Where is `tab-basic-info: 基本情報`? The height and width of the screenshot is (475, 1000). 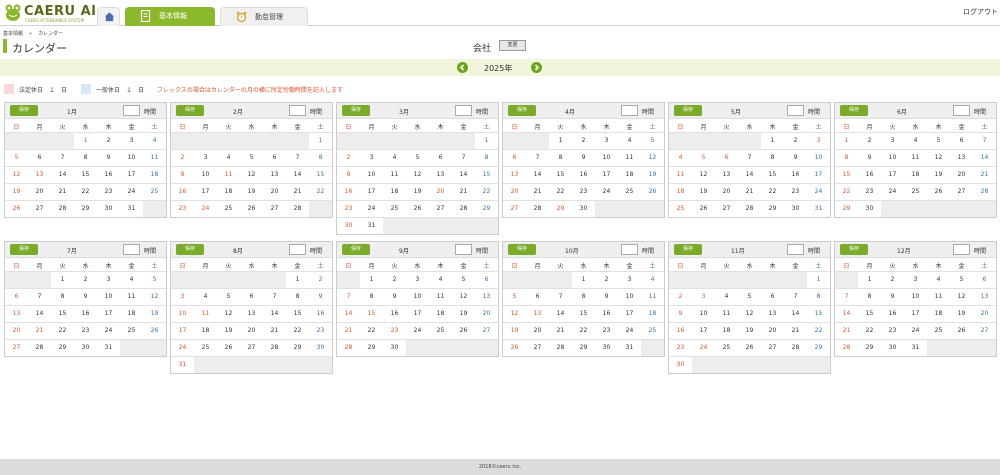
tab-basic-info: 基本情報 is located at coordinates (170, 16).